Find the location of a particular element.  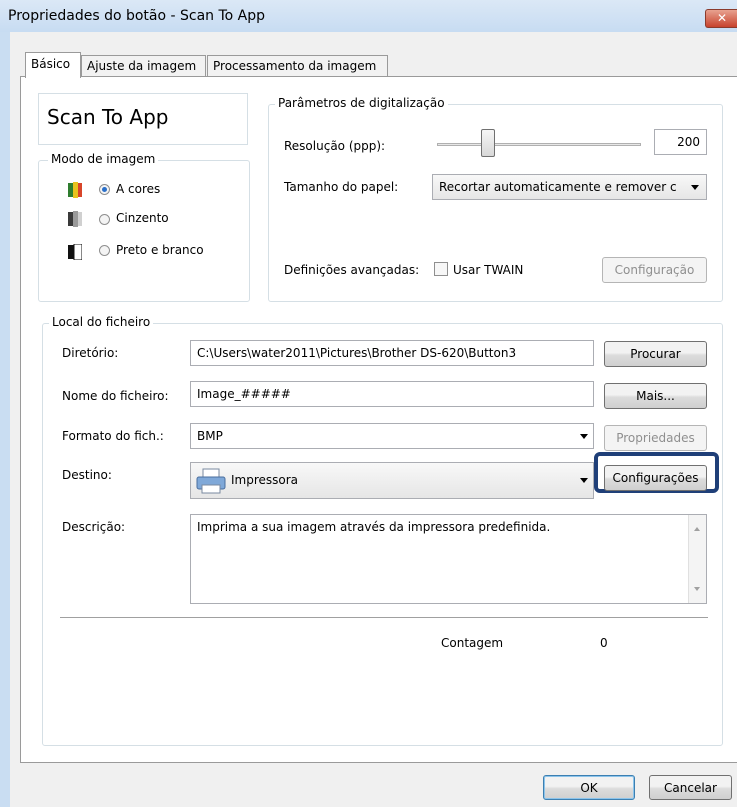

ok-button: OK is located at coordinates (589, 787).